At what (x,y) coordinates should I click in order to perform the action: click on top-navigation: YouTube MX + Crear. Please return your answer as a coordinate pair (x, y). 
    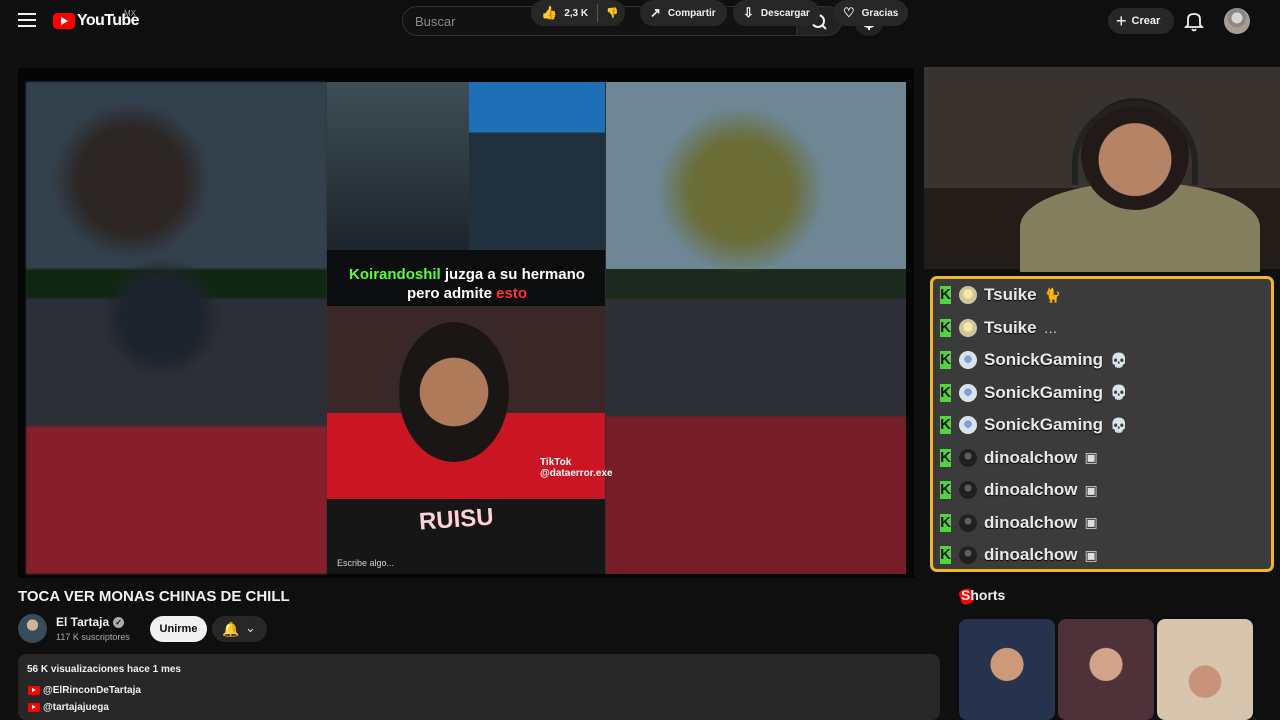
    Looking at the image, I should click on (640, 21).